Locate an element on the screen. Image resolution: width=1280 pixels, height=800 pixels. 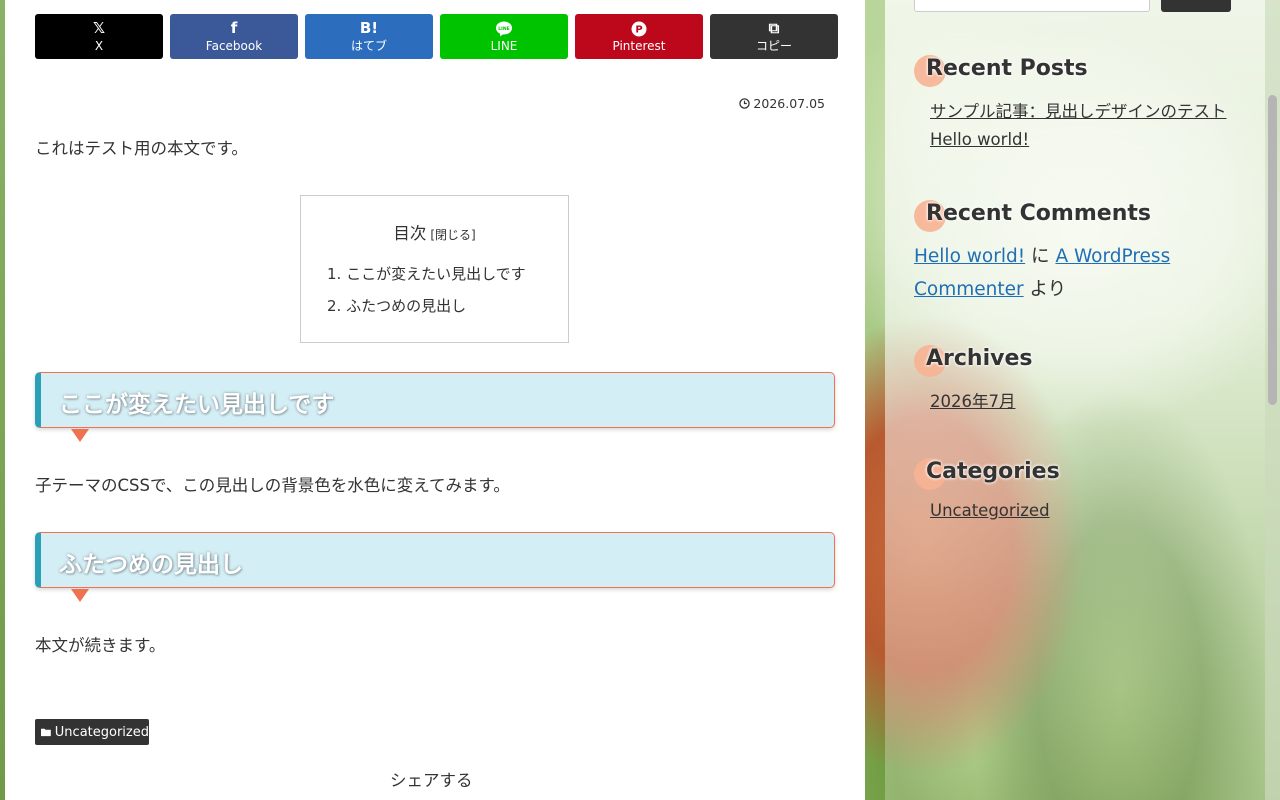
share-line-button: LINE LINE is located at coordinates (504, 36).